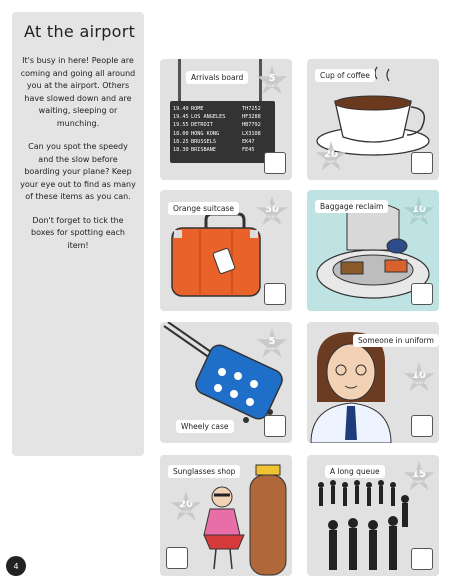 The width and height of the screenshot is (450, 584). I want to click on card-label: Cup of coffee, so click(345, 75).